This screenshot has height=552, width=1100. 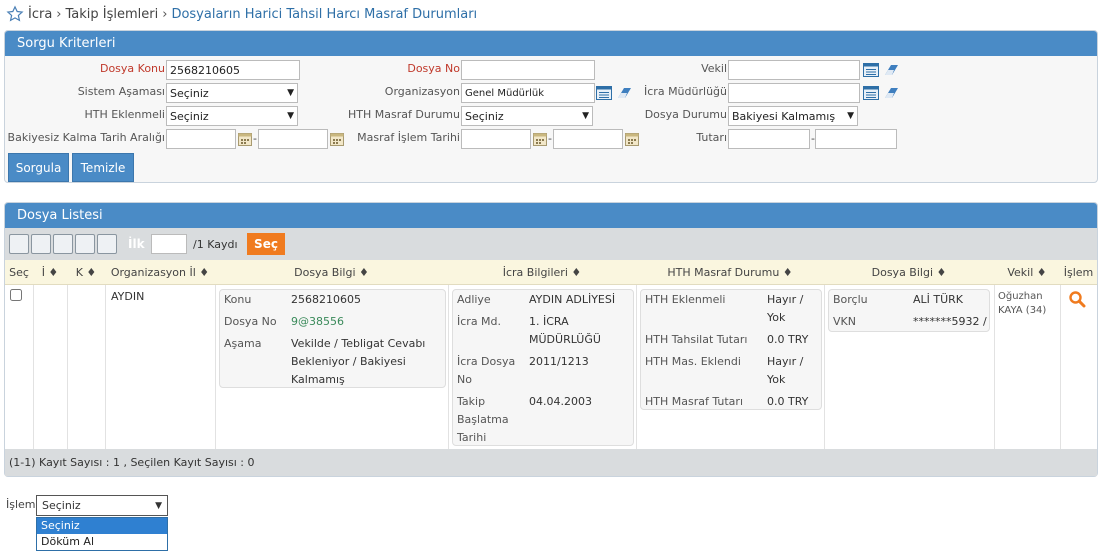 I want to click on row-checkbox, so click(x=16, y=295).